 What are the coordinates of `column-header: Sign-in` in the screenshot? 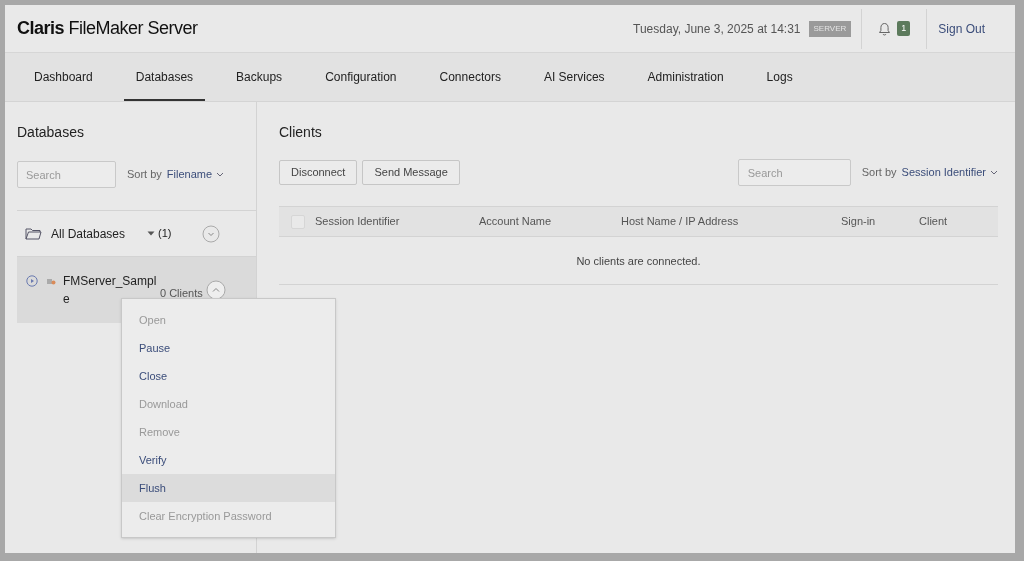 It's located at (859, 222).